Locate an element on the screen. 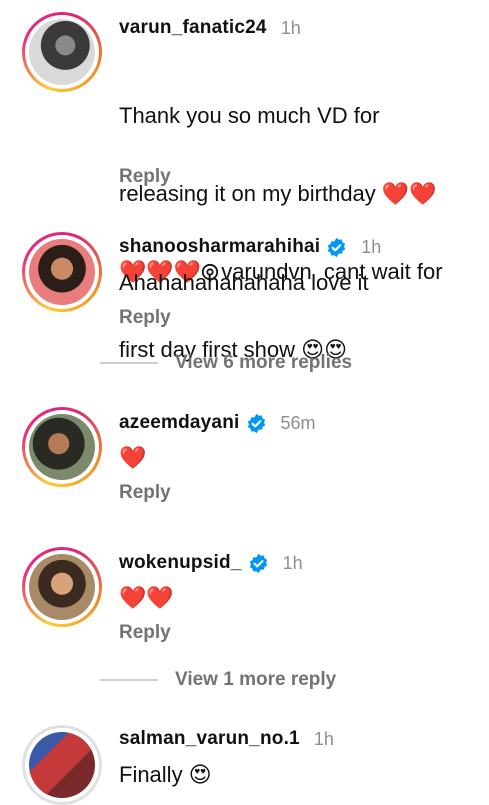 This screenshot has width=489, height=805. username: wokenupsid_ is located at coordinates (180, 563).